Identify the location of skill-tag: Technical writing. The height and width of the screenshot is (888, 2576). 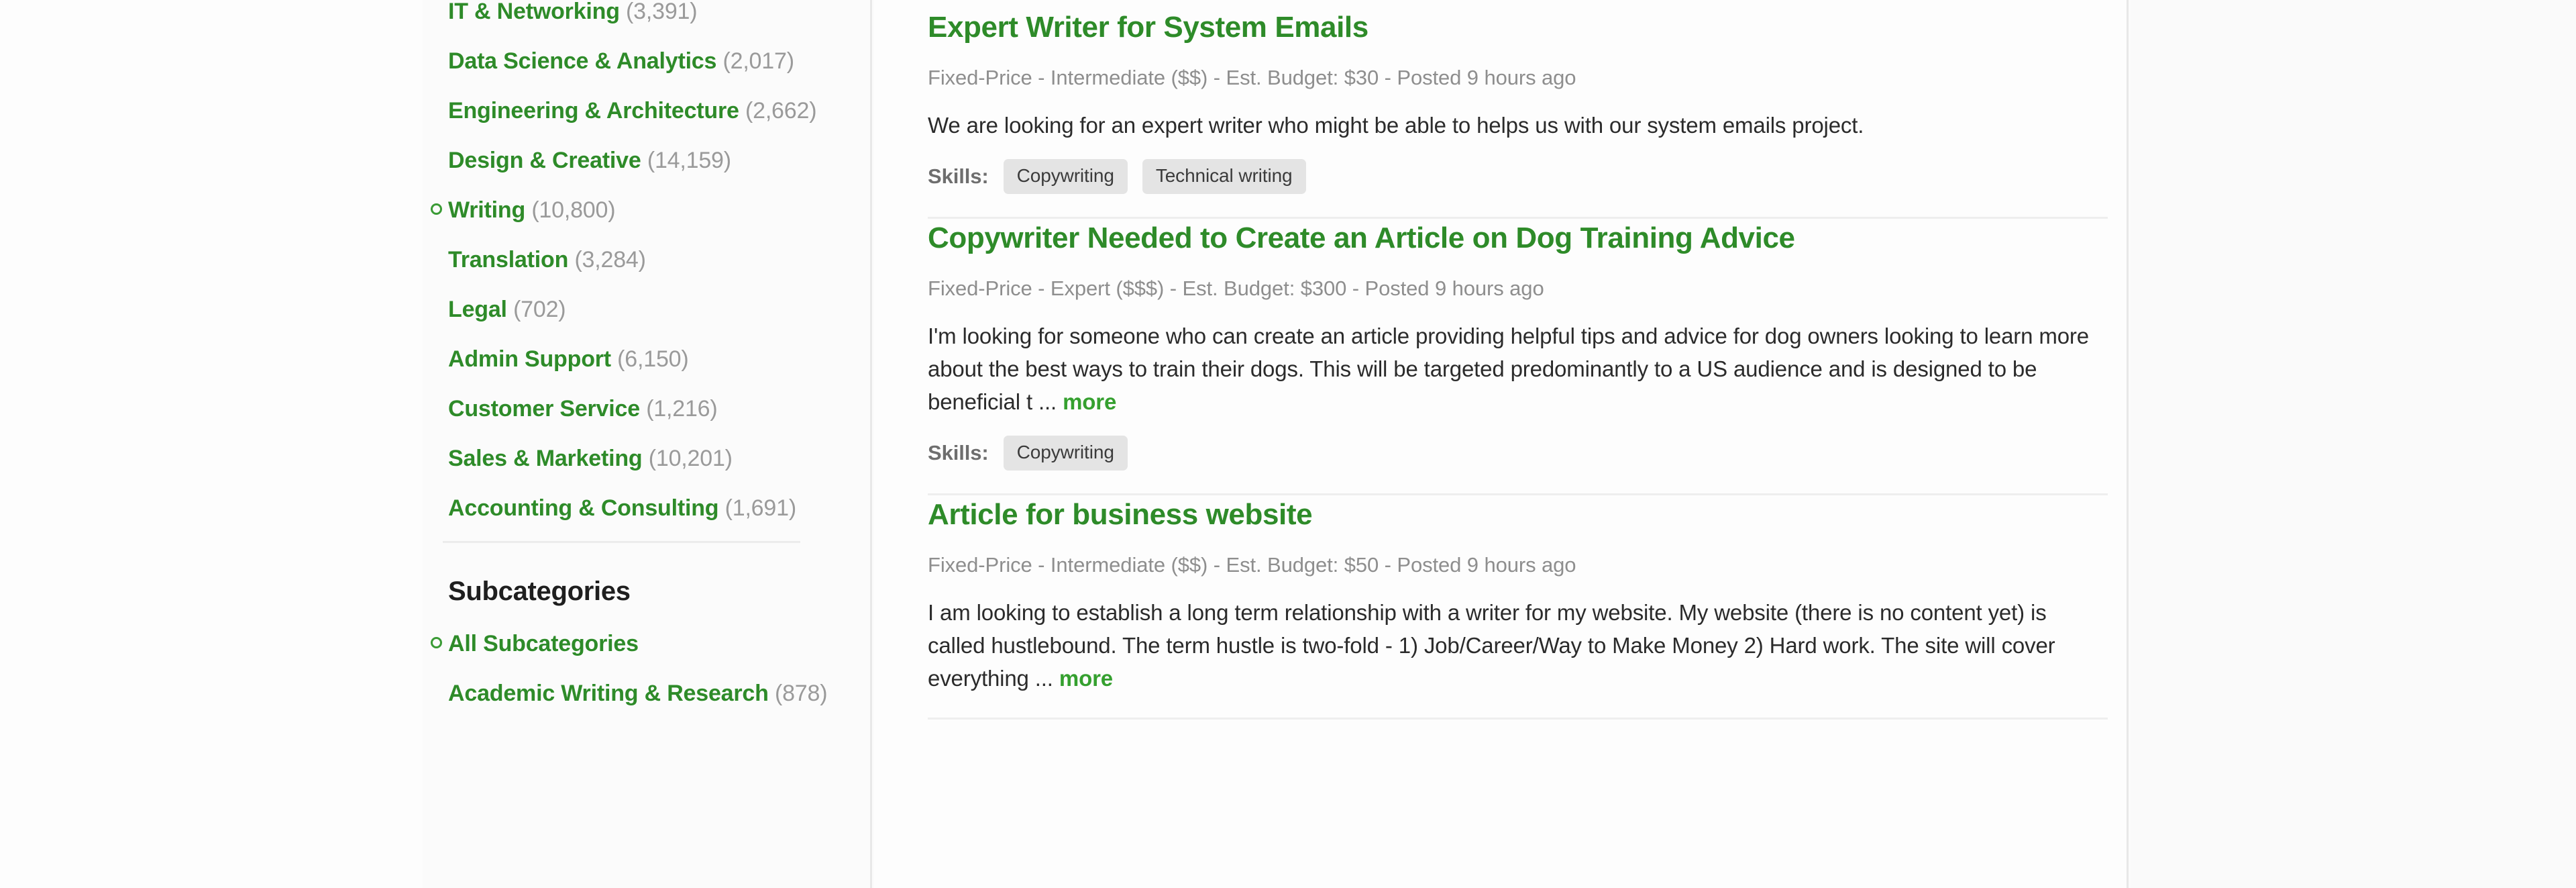
(1224, 176).